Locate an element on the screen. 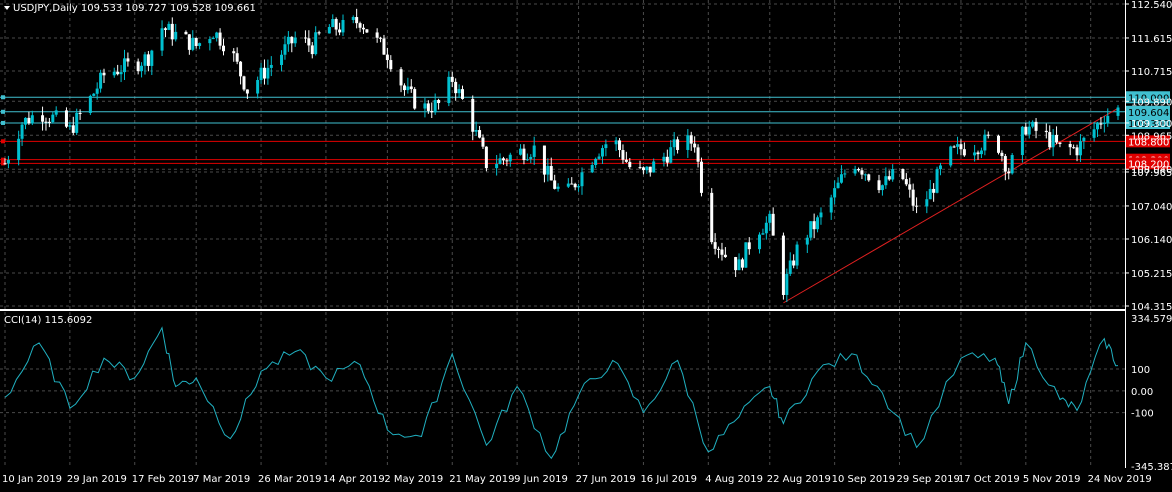 Image resolution: width=1172 pixels, height=492 pixels. x-tick-label: 2 May 2019 is located at coordinates (413, 479).